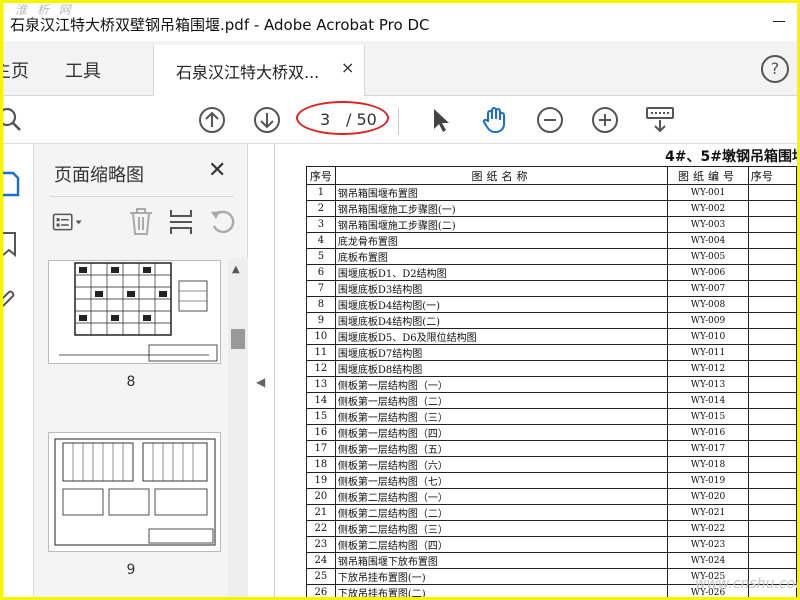  Describe the element at coordinates (238, 427) in the screenshot. I see `thumbnail-scrollbar: ▲` at that location.